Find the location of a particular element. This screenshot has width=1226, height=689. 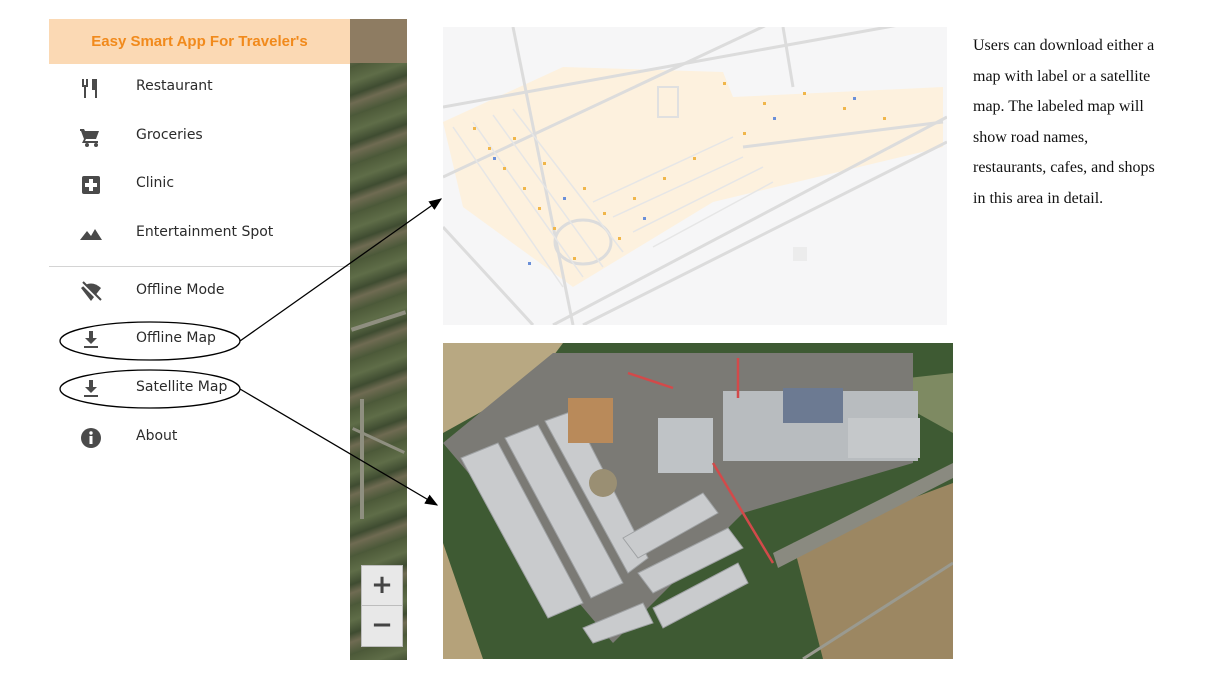

menu-item-entertainment-spot: Entertainment Spot is located at coordinates (199, 234).